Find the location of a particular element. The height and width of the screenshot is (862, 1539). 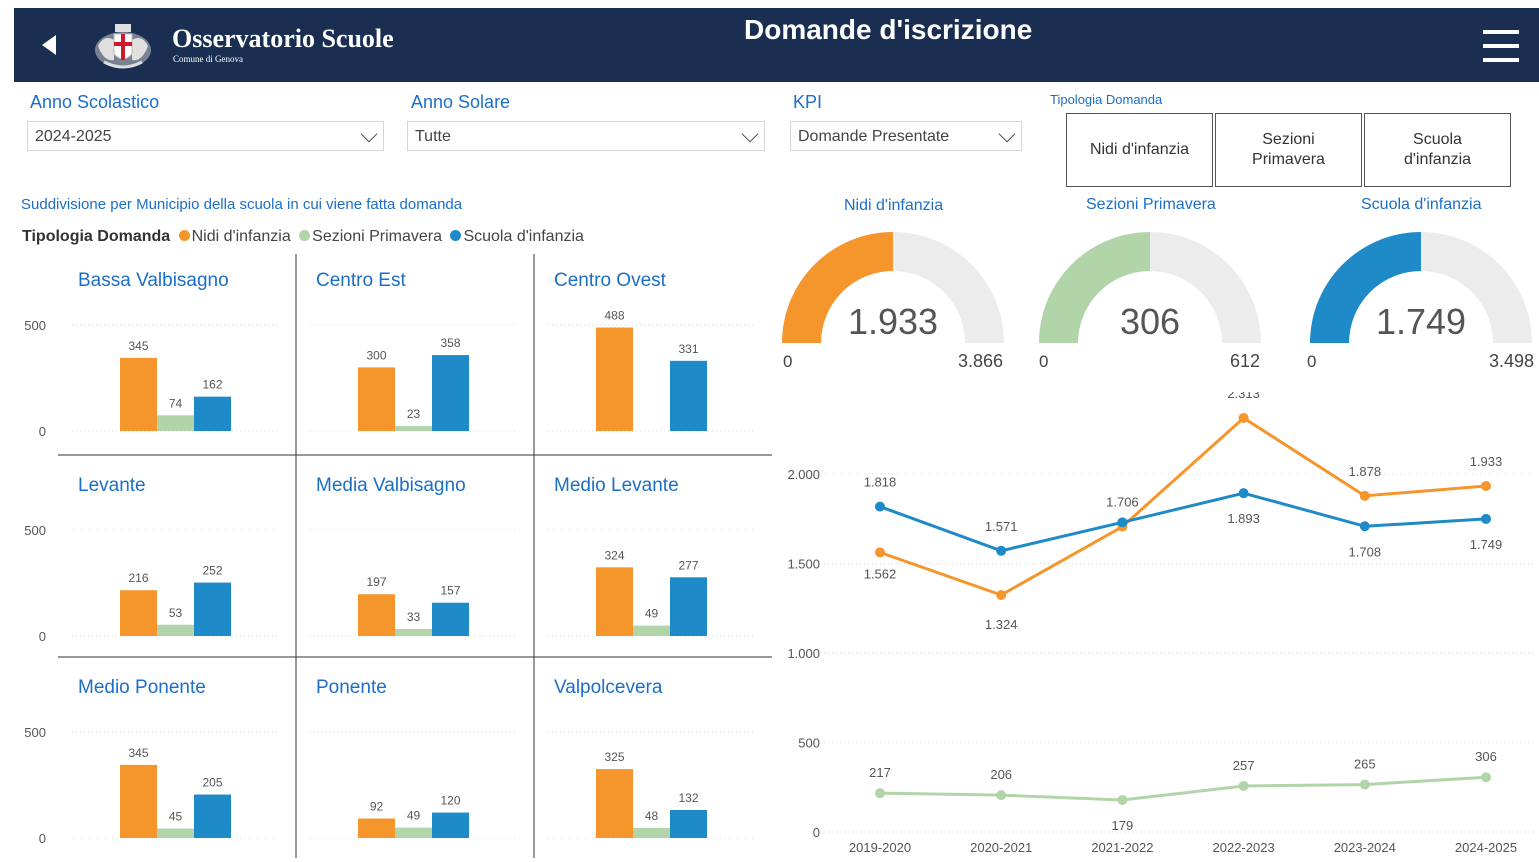

data-label: 277 is located at coordinates (688, 565).